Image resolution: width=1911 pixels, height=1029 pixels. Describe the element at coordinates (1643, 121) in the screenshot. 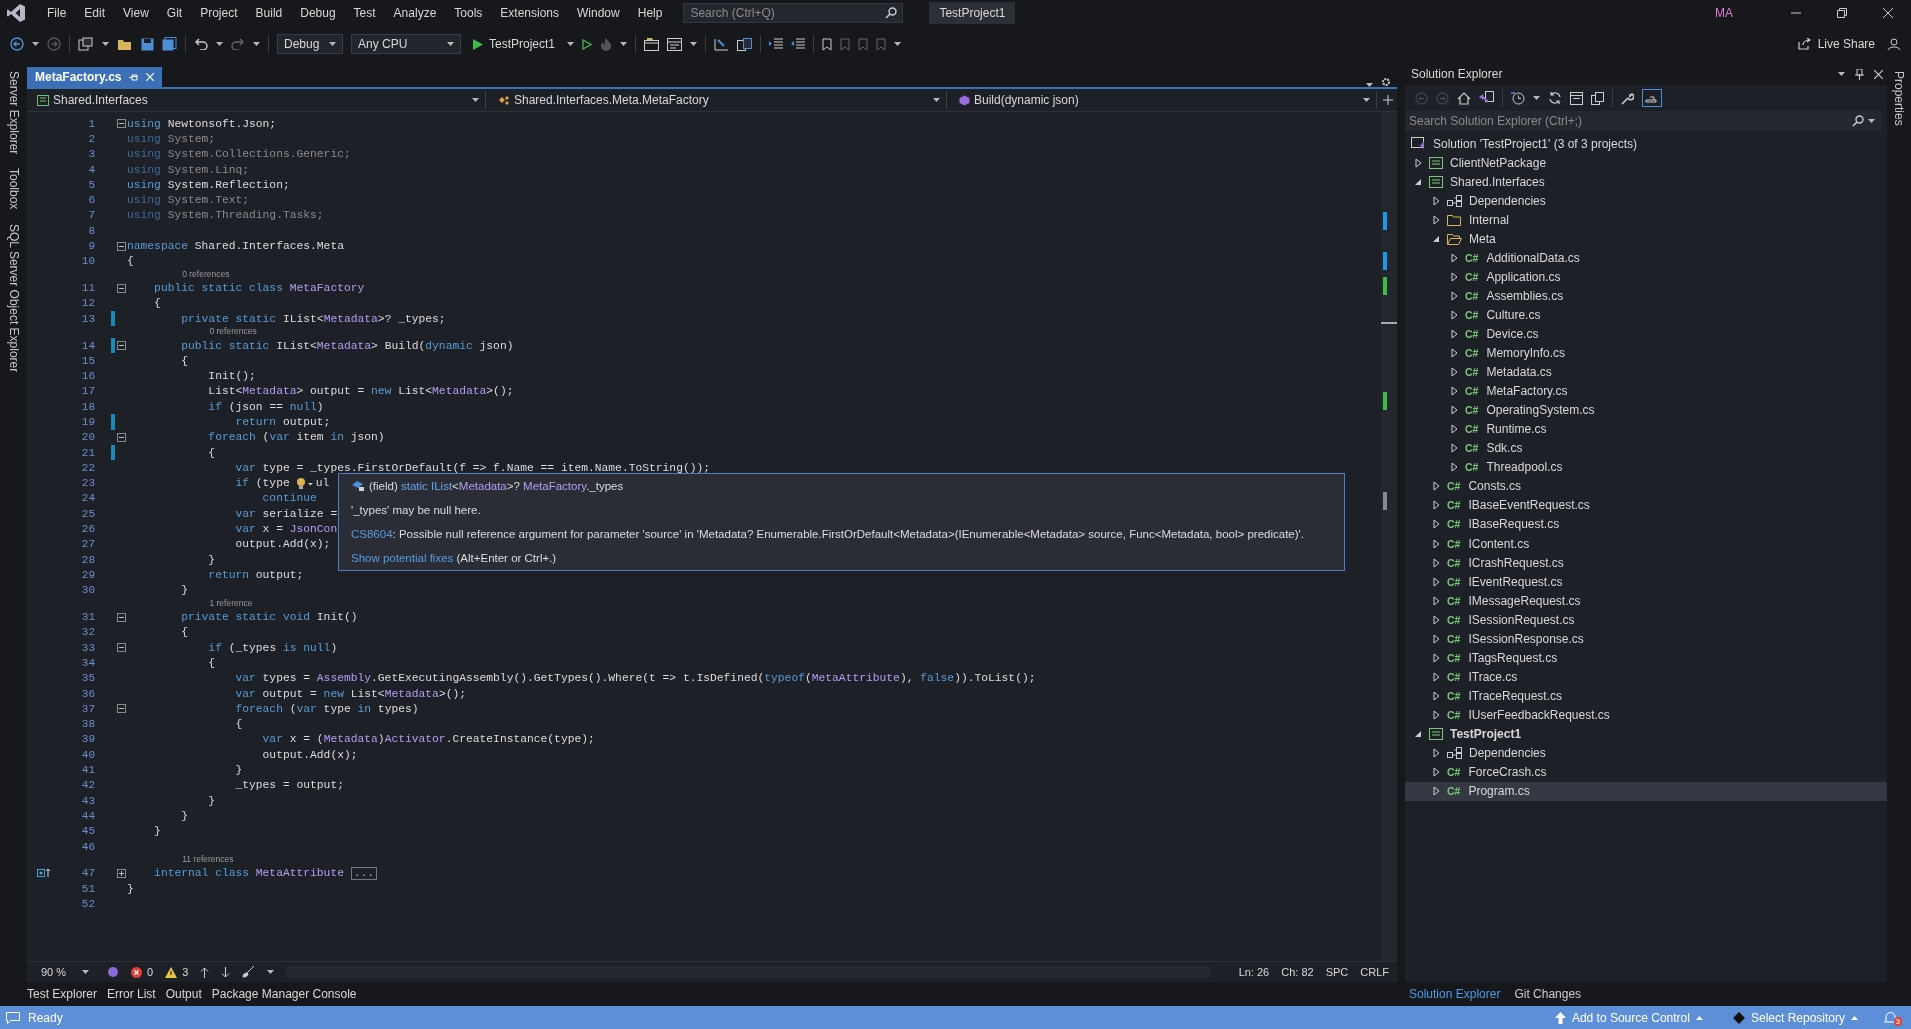

I see `search-field: Search Solution Explorer (Ctrl+;)` at that location.